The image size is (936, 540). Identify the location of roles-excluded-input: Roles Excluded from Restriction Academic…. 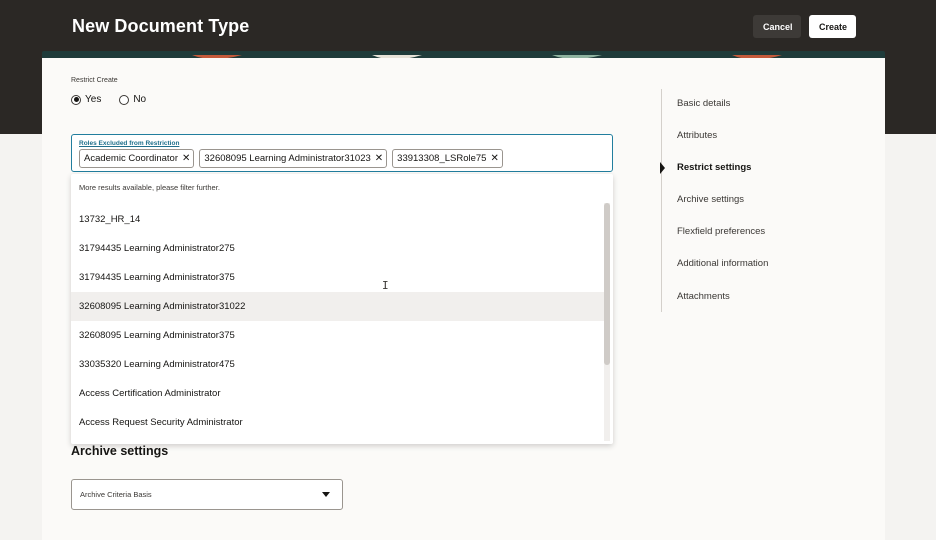
(342, 153).